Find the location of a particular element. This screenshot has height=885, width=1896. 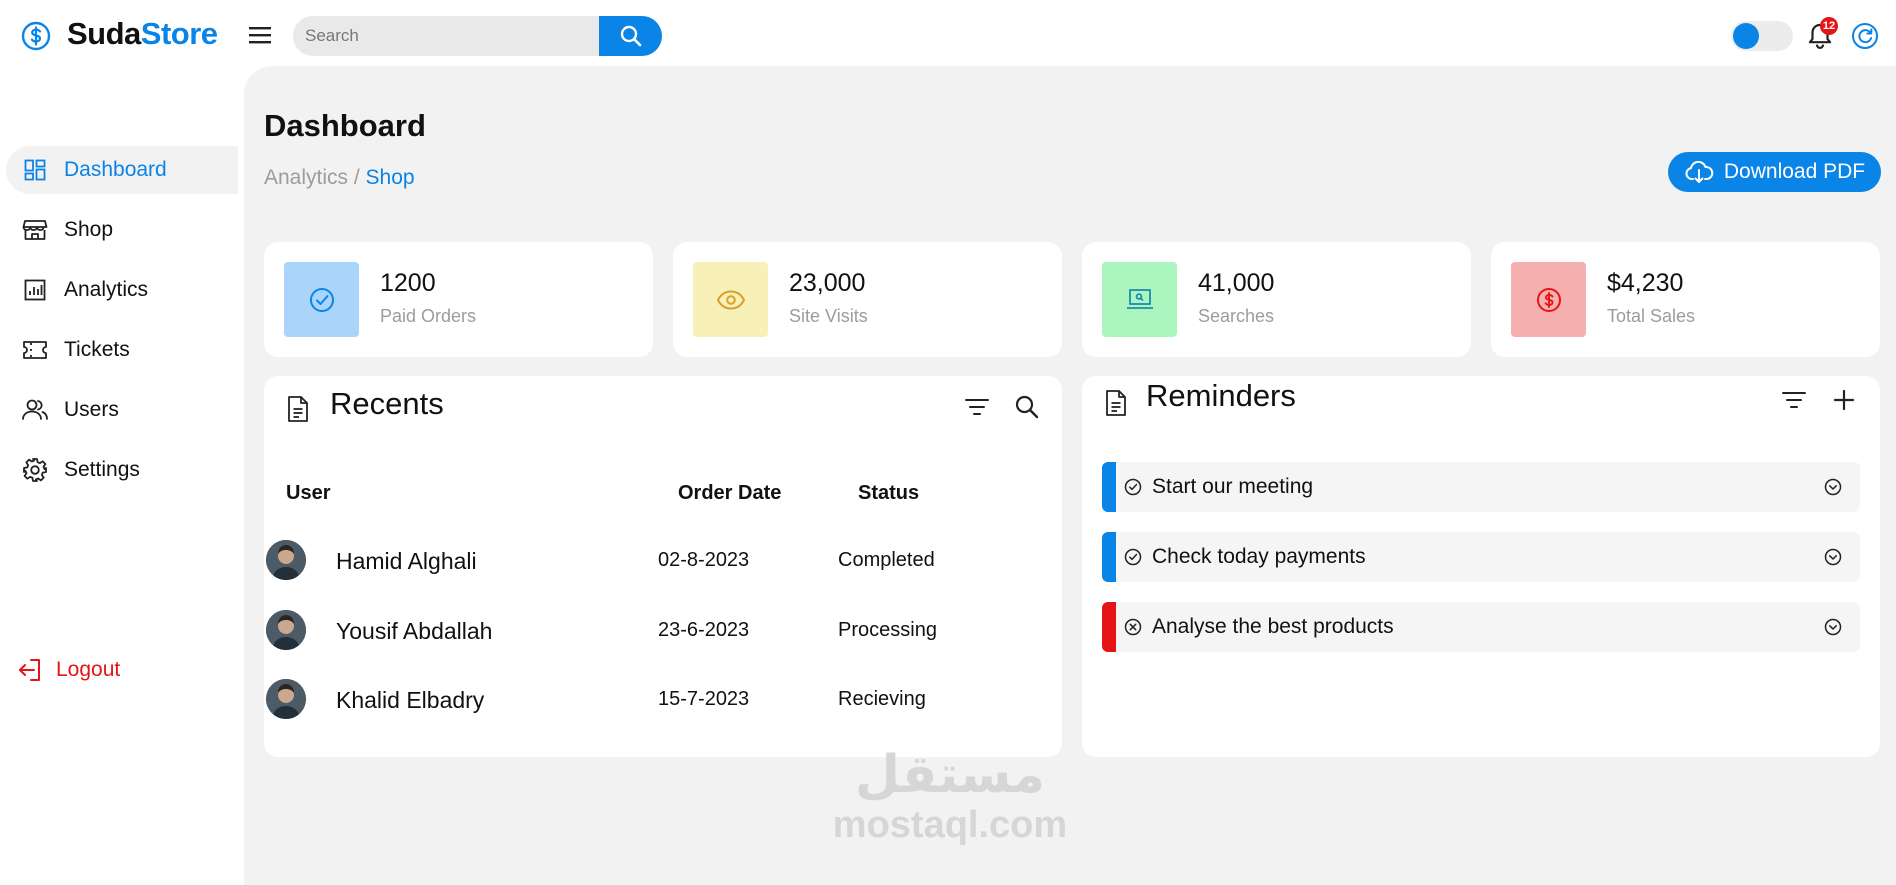

reminder-text: Analyse the best products is located at coordinates (1273, 626).